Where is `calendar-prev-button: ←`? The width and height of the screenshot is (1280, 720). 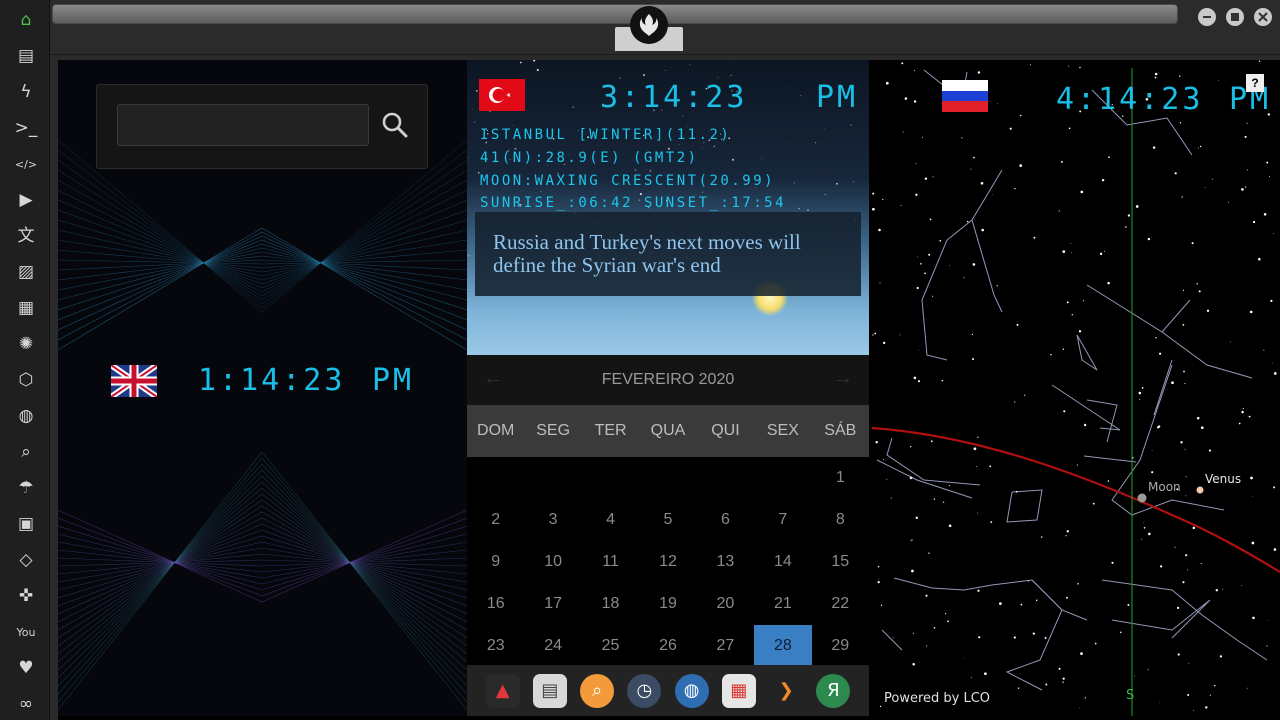 calendar-prev-button: ← is located at coordinates (493, 378).